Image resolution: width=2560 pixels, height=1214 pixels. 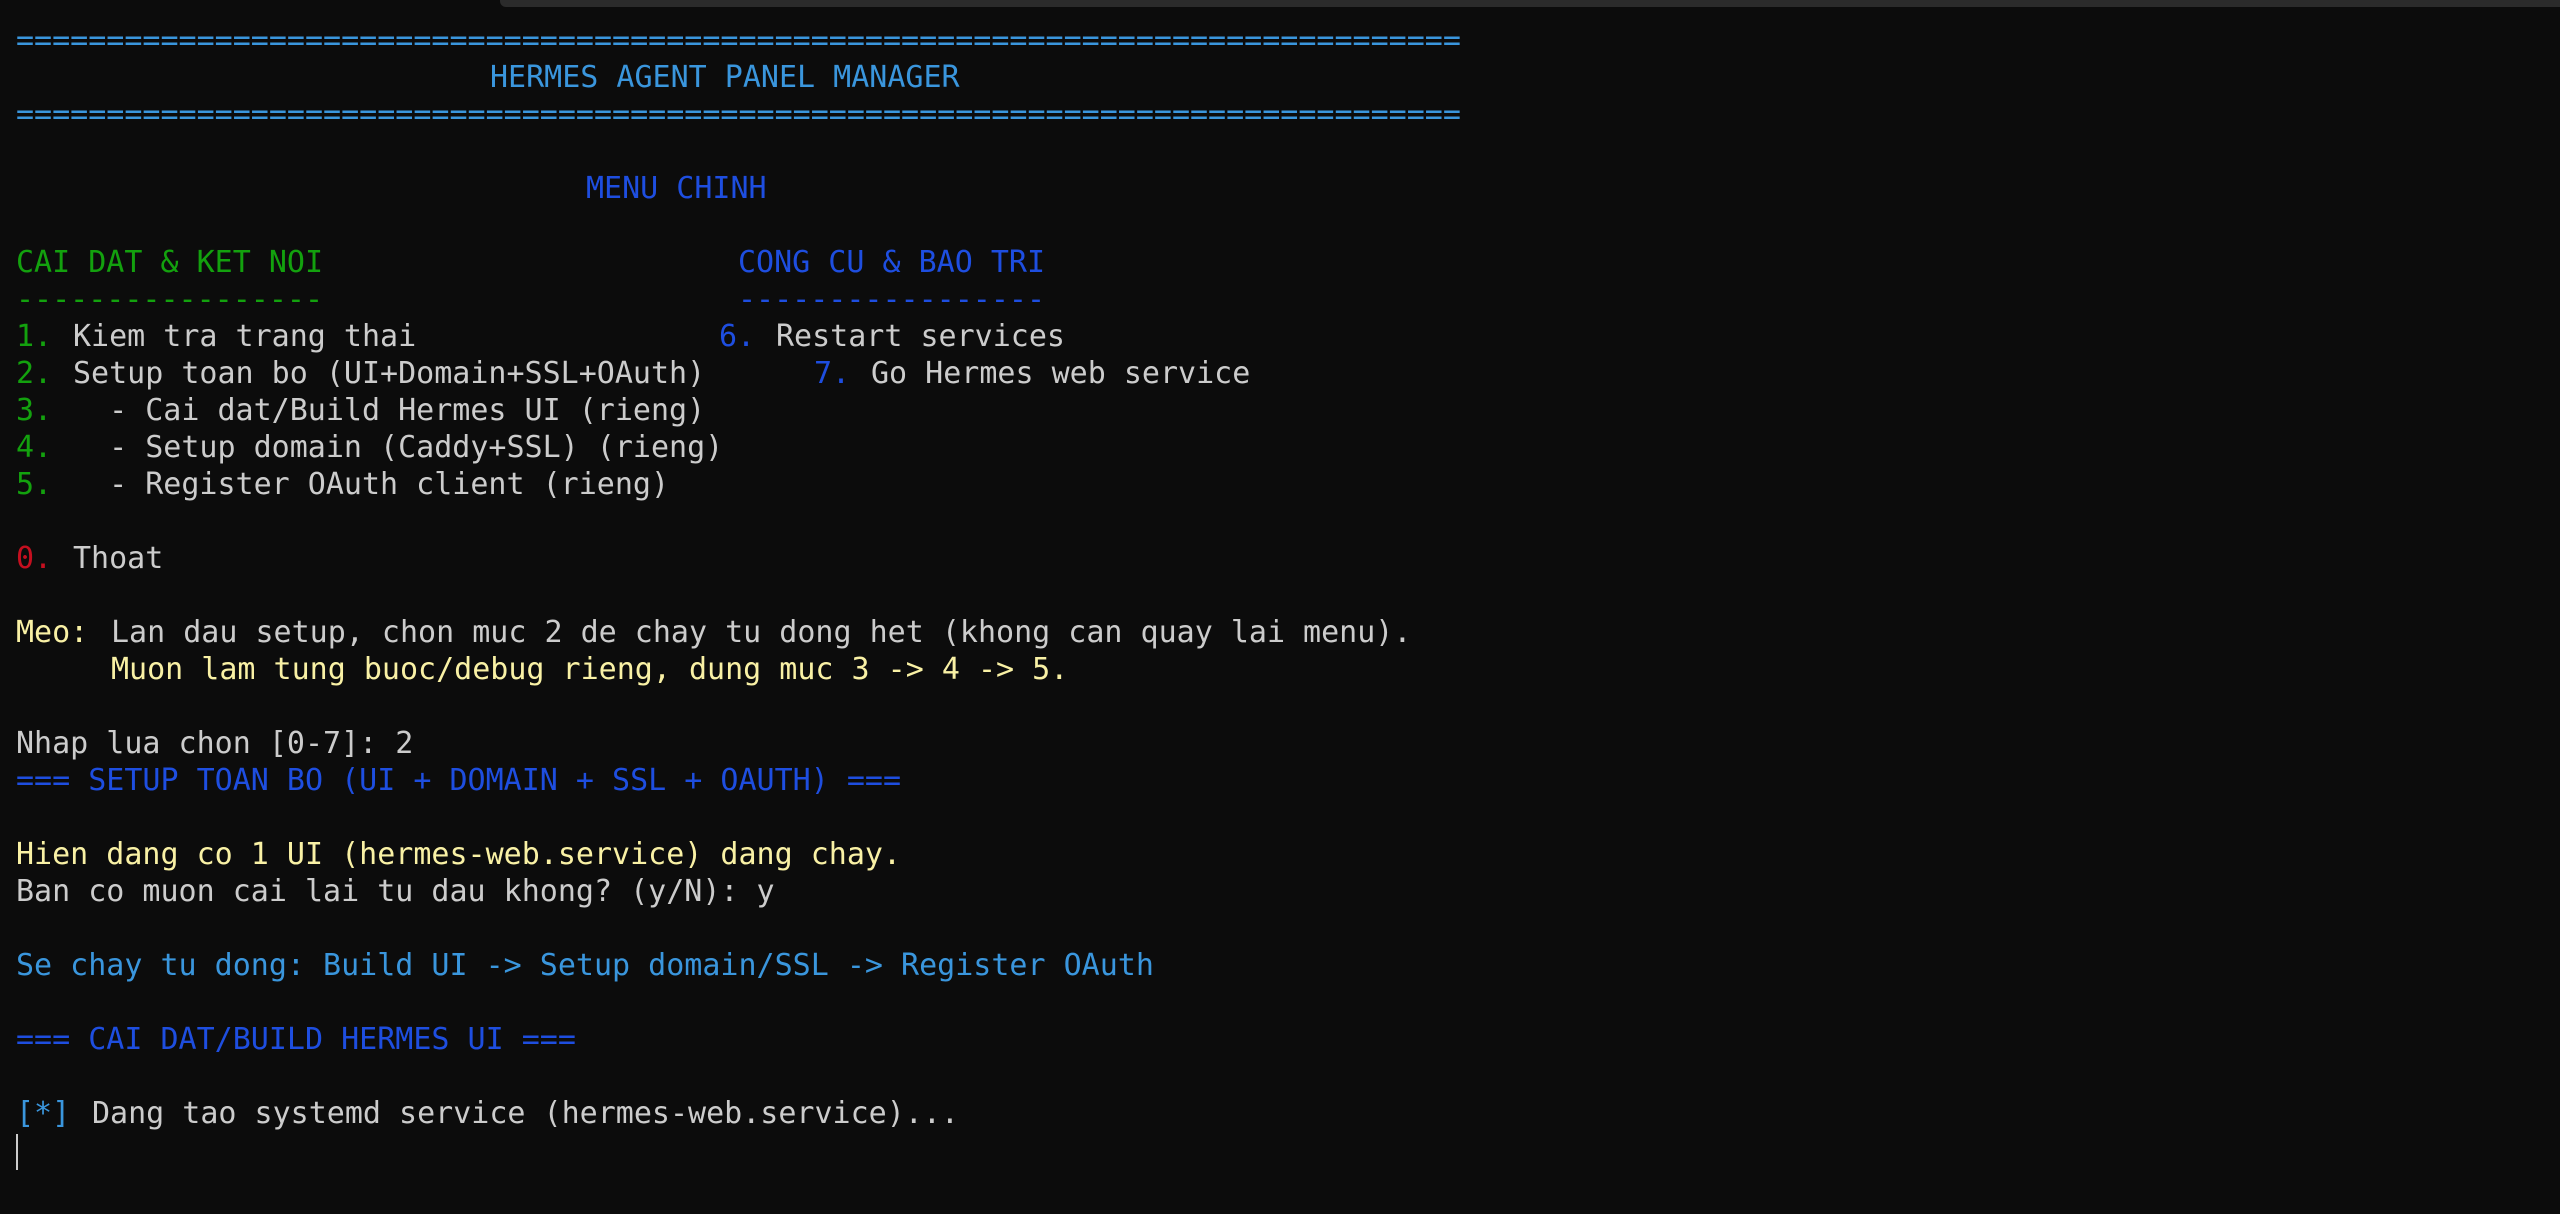 What do you see at coordinates (34, 410) in the screenshot?
I see `menu-item-3-number: 3.` at bounding box center [34, 410].